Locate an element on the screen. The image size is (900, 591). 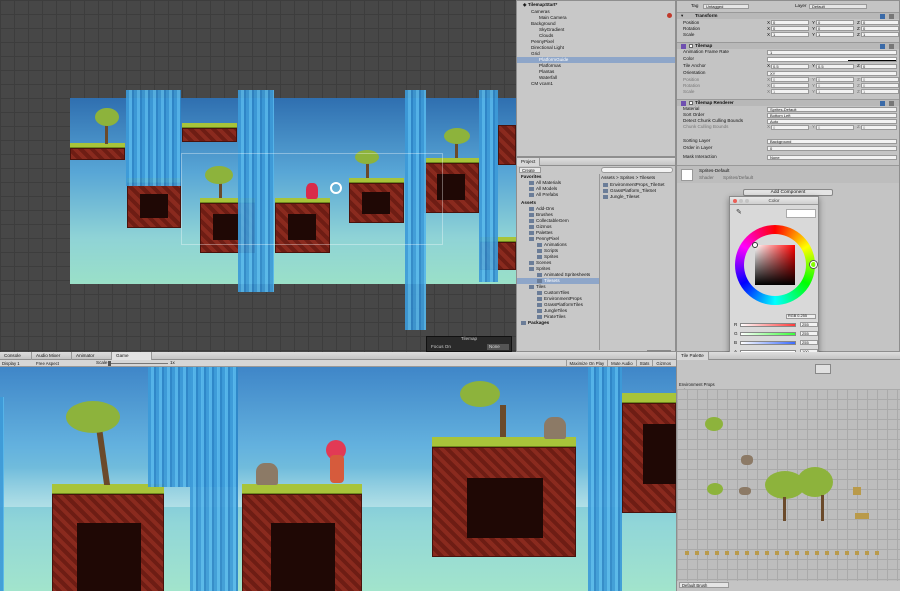
toolbar-toggle-1: Mute Audio is located at coordinates (621, 363).